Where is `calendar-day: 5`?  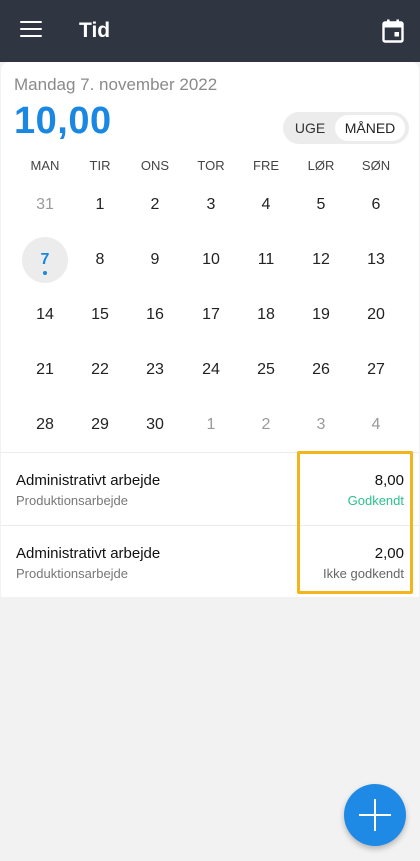 calendar-day: 5 is located at coordinates (321, 205).